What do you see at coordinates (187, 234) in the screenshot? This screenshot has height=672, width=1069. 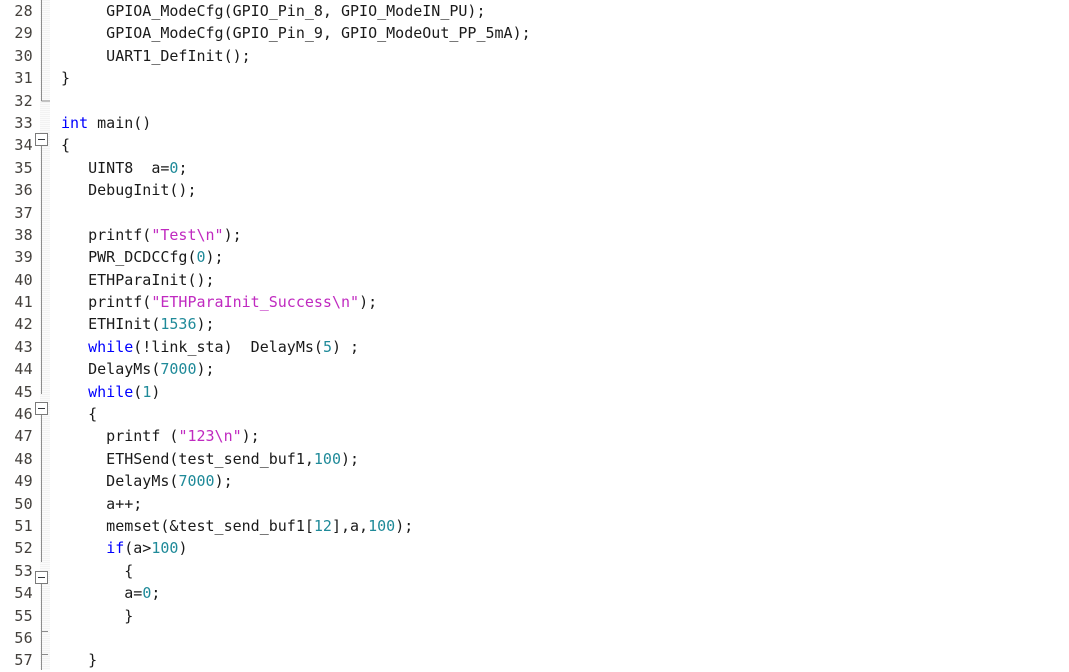 I see `code-token-str: "Test\n"` at bounding box center [187, 234].